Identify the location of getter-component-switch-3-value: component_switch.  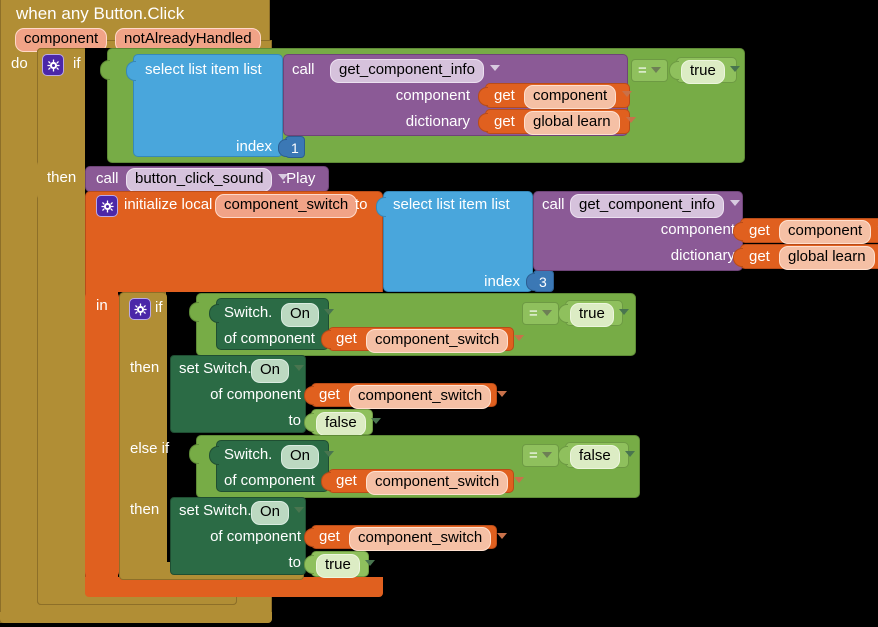
(445, 483).